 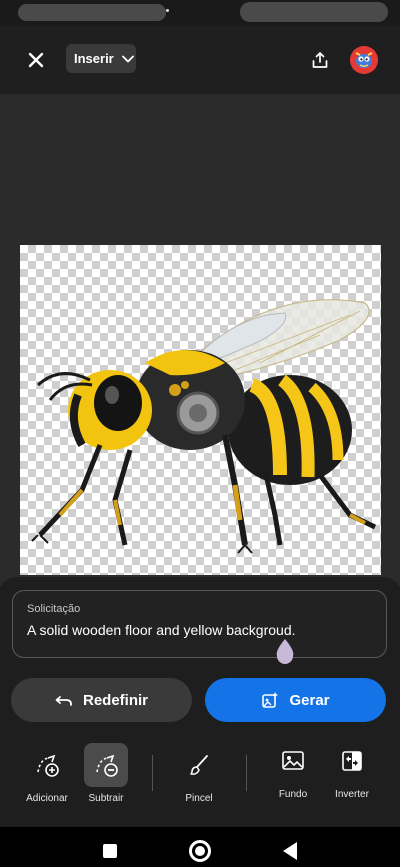 I want to click on chevron-down-icon, so click(x=127, y=58).